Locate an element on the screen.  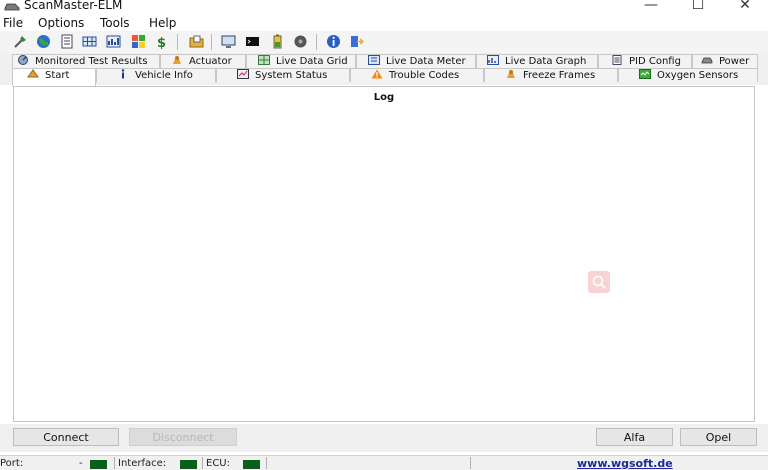
tab-vehicle-info: Vehicle Info is located at coordinates (156, 75).